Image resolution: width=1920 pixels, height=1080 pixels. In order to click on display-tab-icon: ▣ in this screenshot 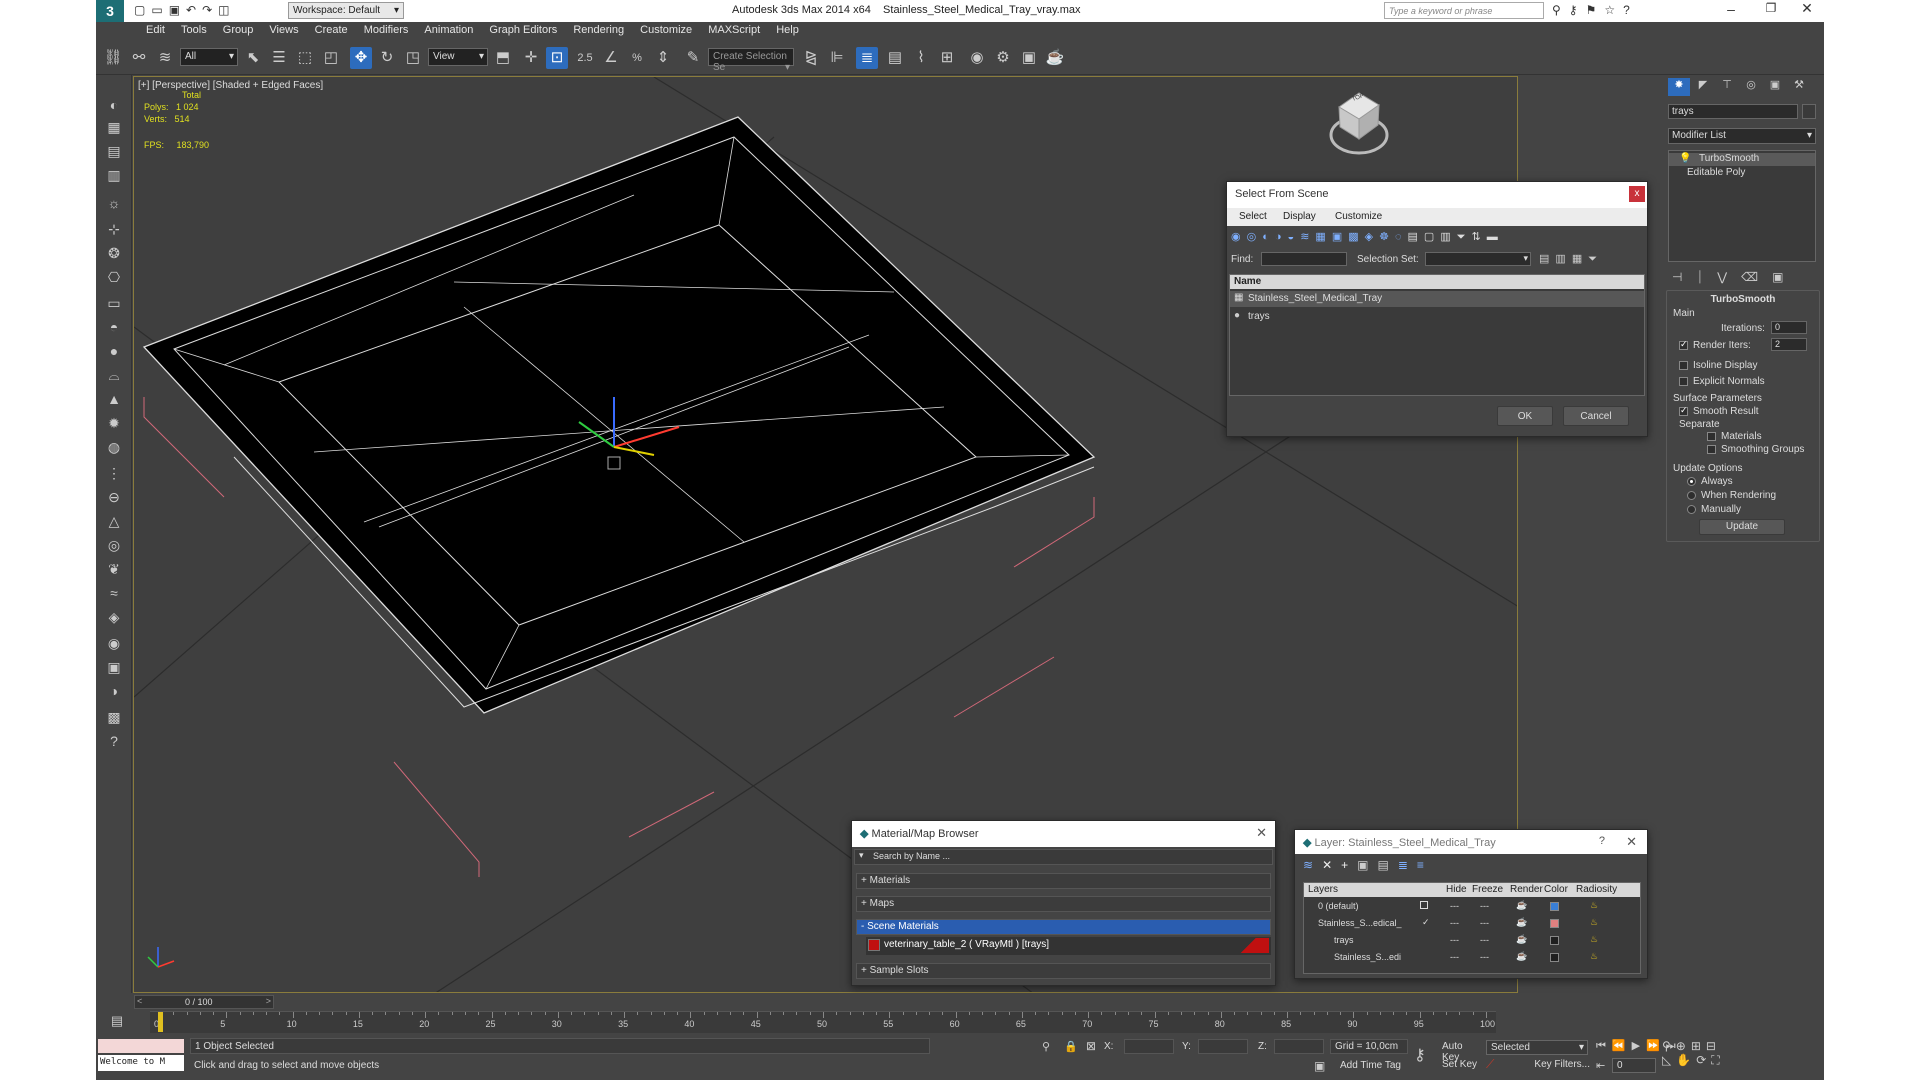, I will do `click(1775, 87)`.